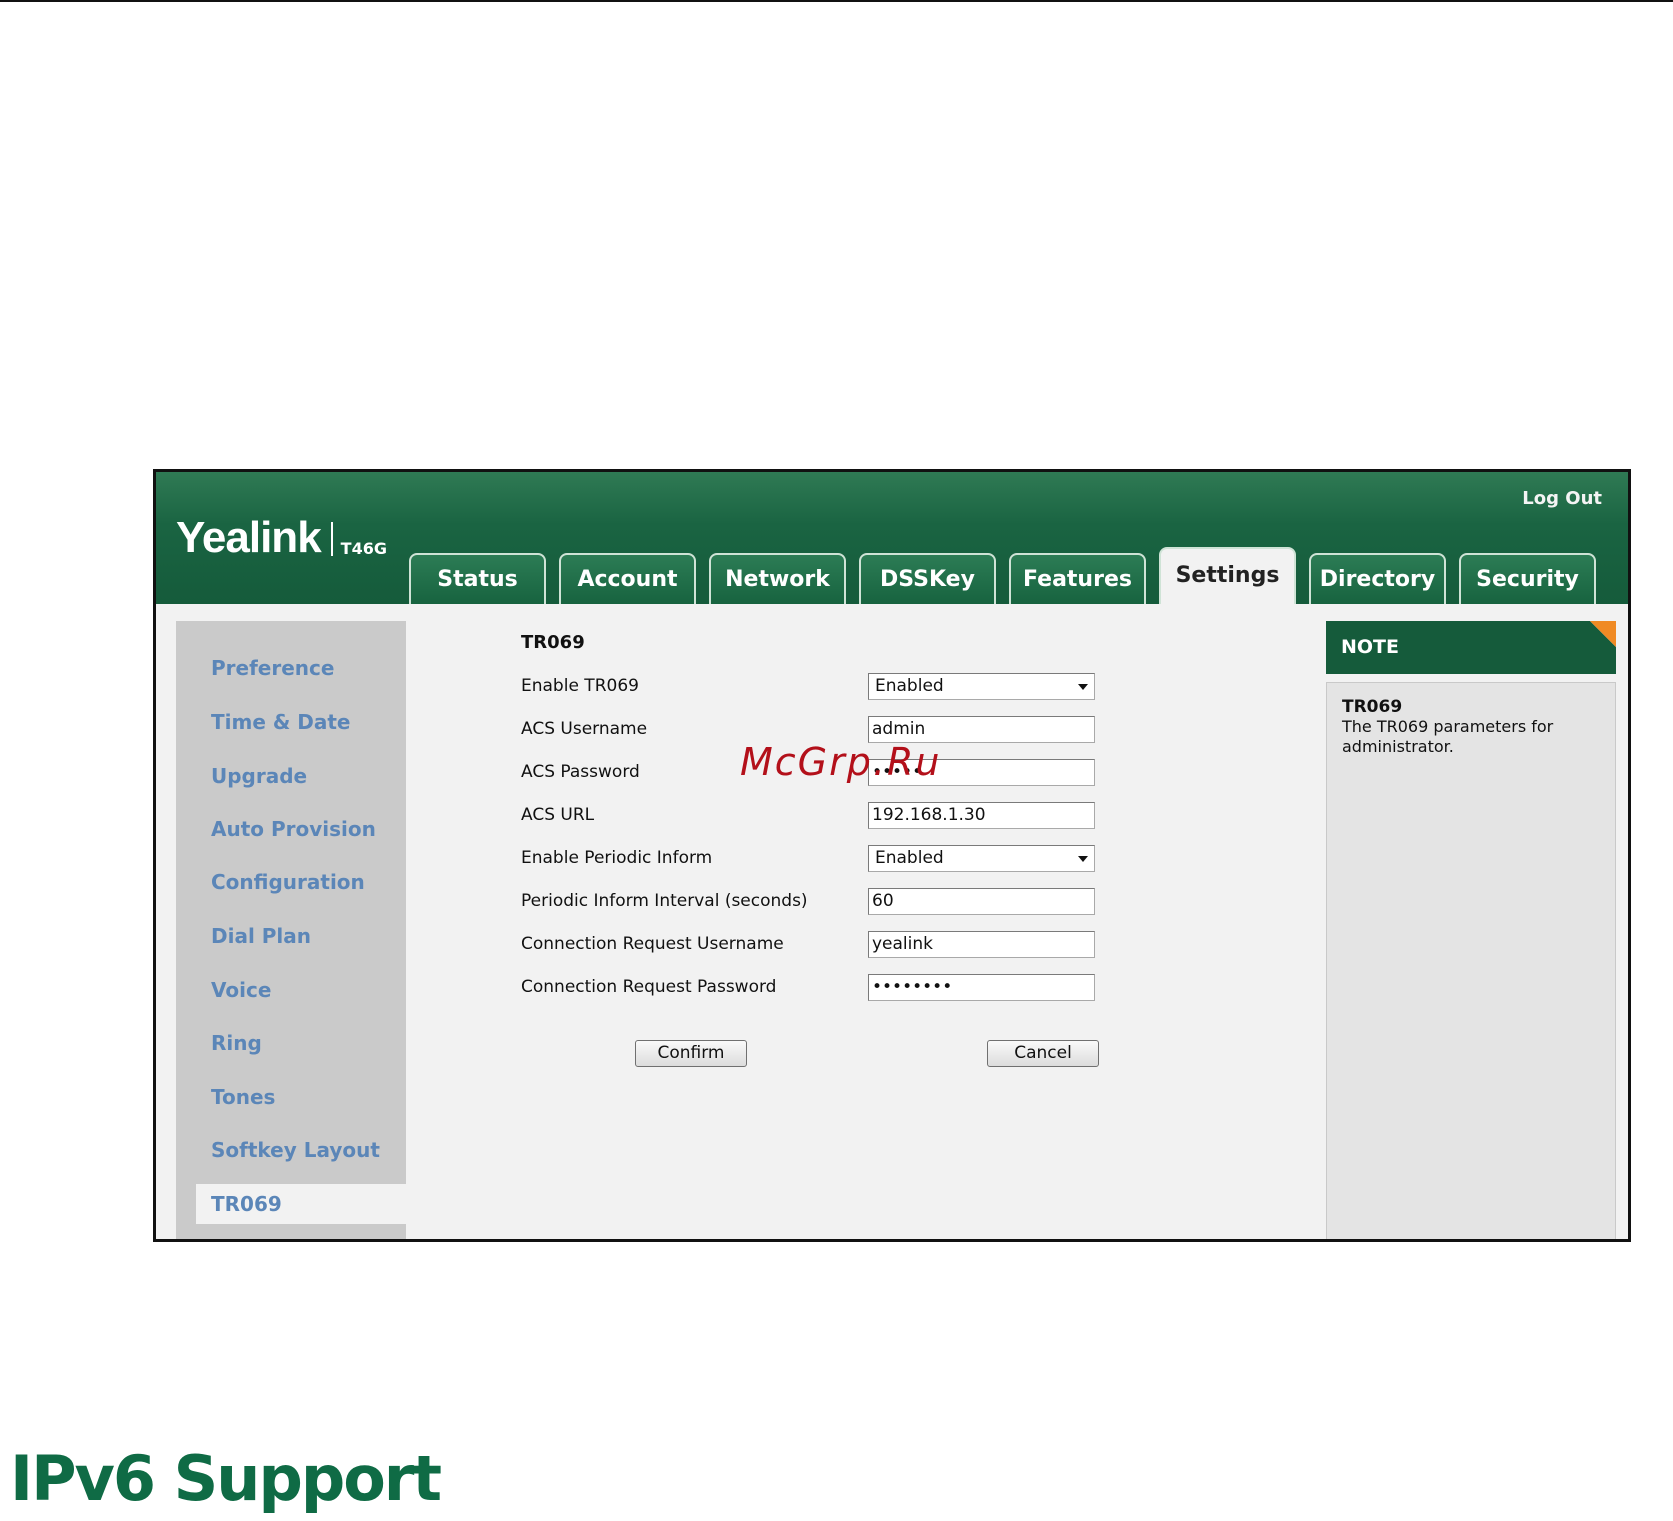 The image size is (1673, 1521). I want to click on tab-settings: Settings, so click(1227, 575).